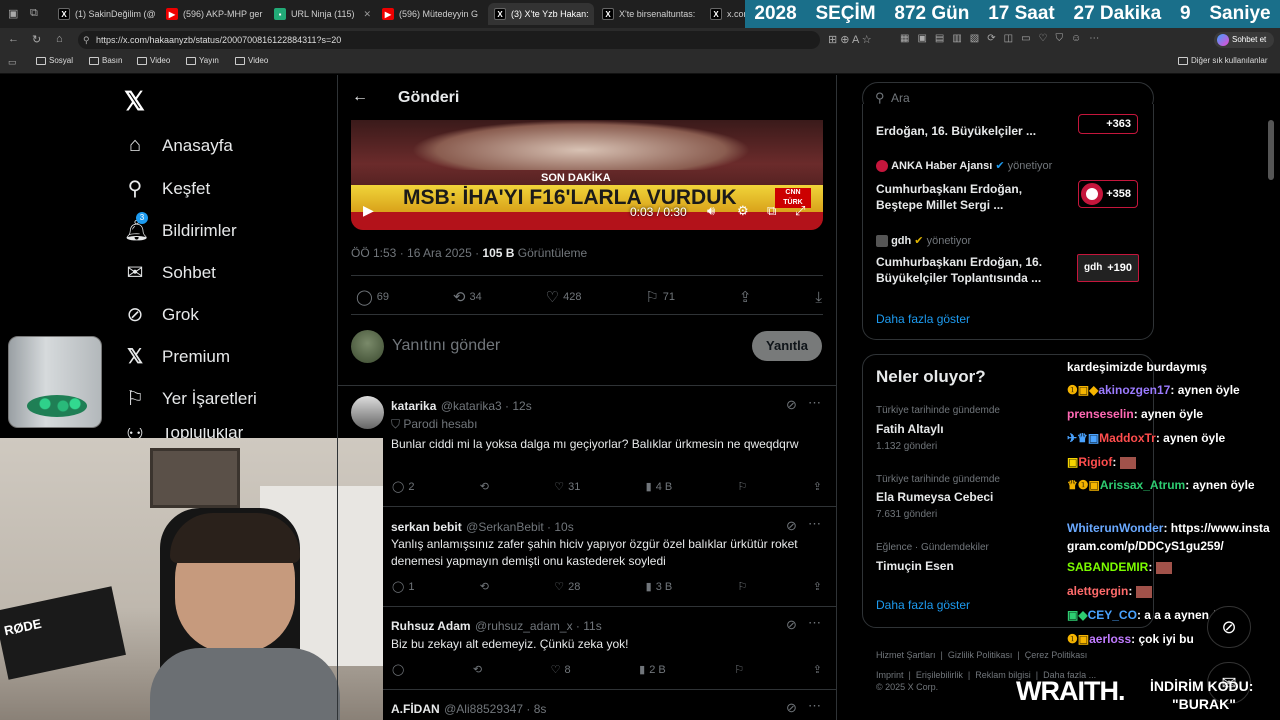 Image resolution: width=1280 pixels, height=720 pixels. What do you see at coordinates (652, 670) in the screenshot?
I see `views-button: ▮ 2 B` at bounding box center [652, 670].